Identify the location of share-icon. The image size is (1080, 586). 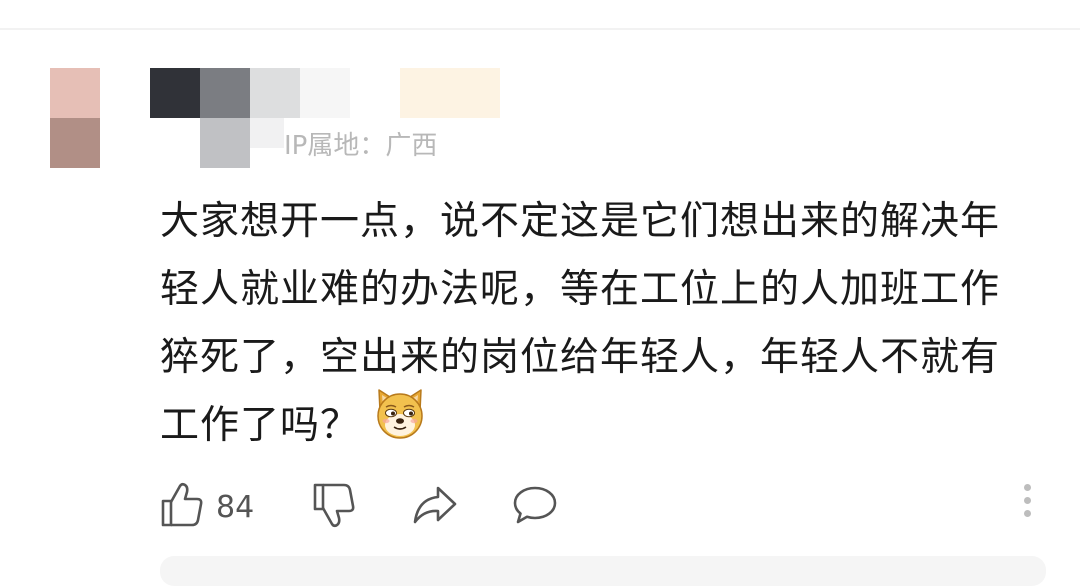
(435, 507).